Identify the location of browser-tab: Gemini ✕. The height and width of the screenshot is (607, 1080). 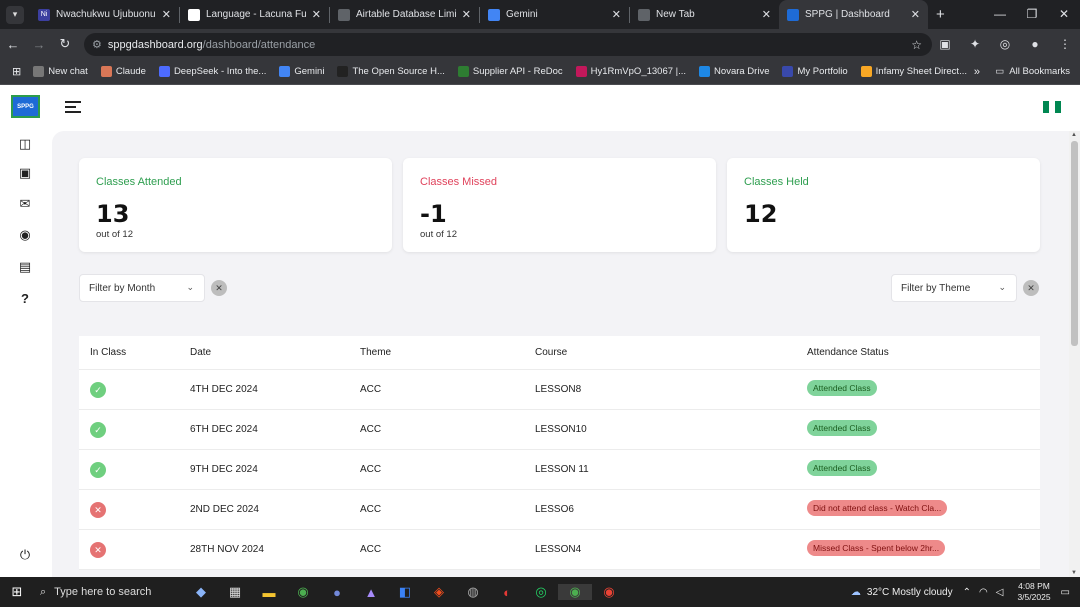
(554, 14).